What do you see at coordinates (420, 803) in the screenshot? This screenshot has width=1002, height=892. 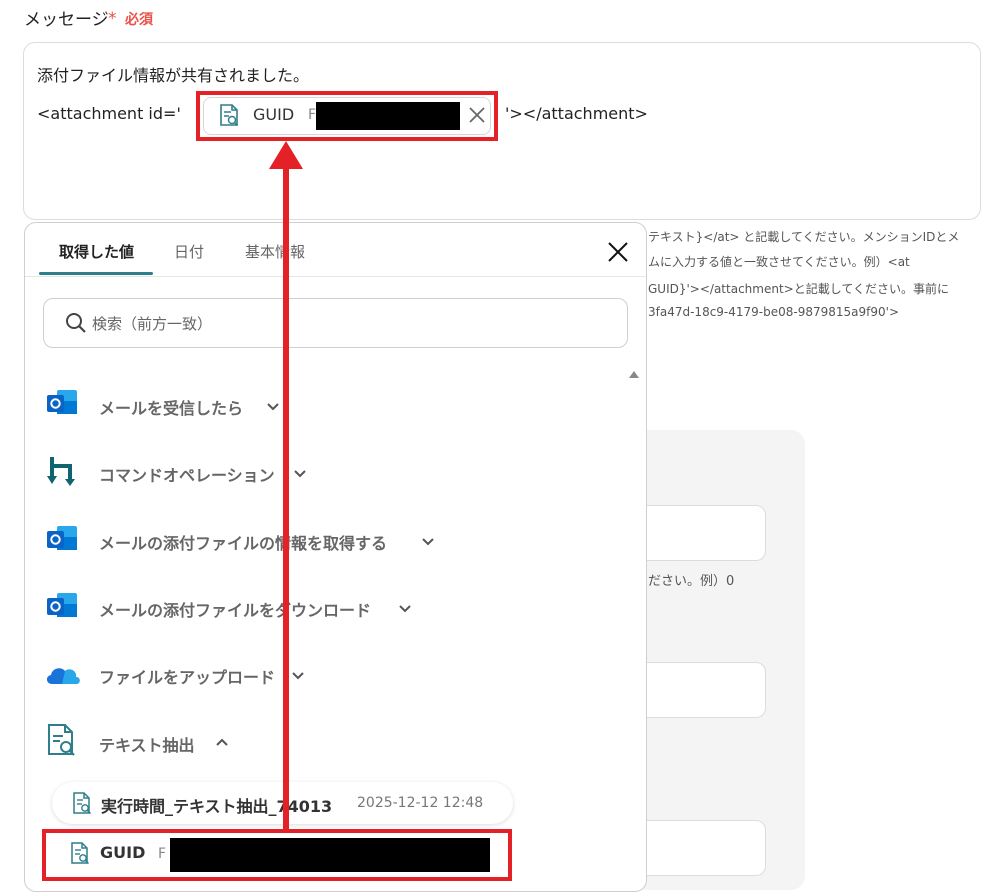 I see `value-option-time: 2025-12-12 12:48` at bounding box center [420, 803].